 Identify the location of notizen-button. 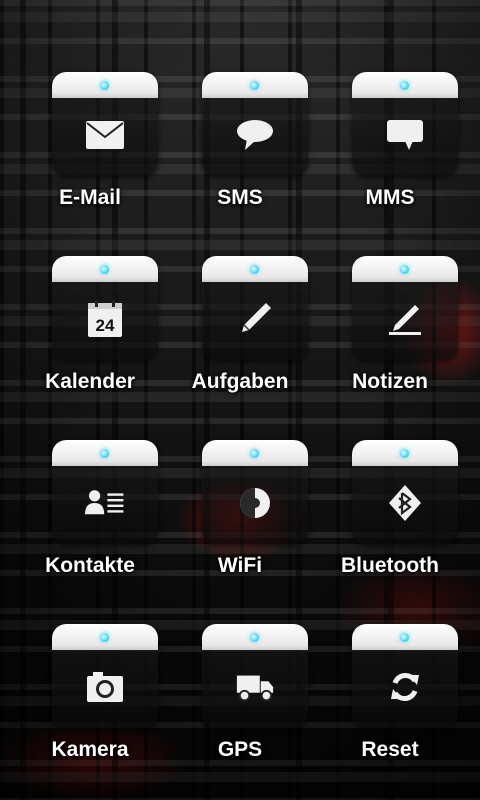
(405, 308).